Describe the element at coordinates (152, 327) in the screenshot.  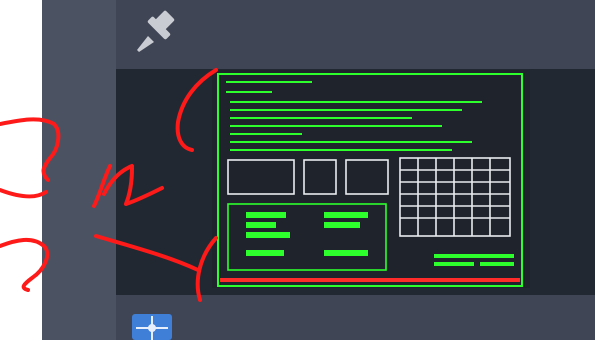
I see `drawing-target-icon` at that location.